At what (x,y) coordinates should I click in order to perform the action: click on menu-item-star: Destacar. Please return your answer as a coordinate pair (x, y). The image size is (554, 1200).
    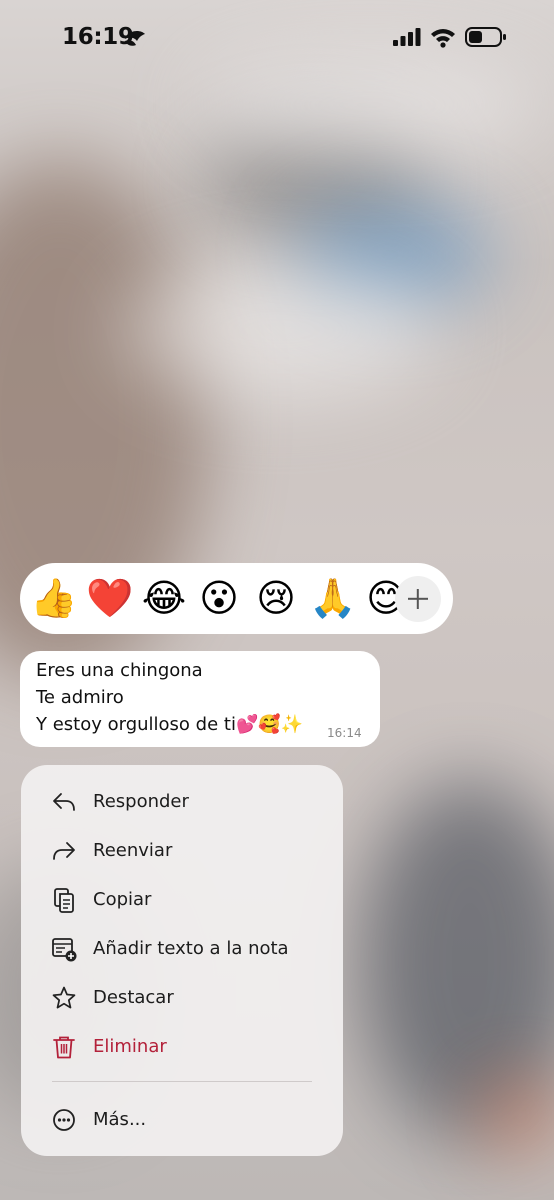
    Looking at the image, I should click on (182, 997).